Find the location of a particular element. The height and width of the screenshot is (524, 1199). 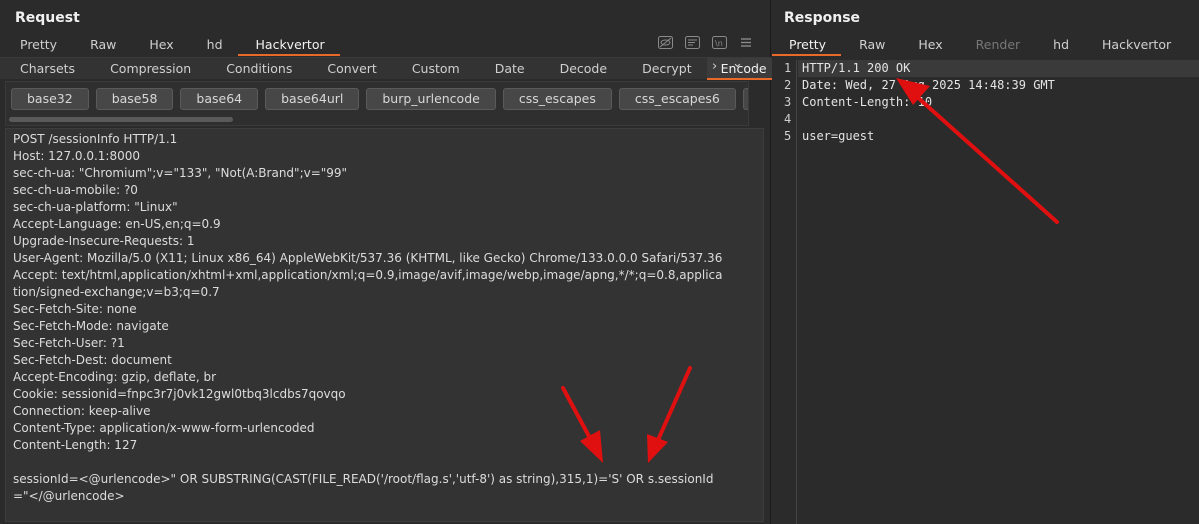

request-line: Sec-Fetch-Mode: navigate is located at coordinates (91, 326).